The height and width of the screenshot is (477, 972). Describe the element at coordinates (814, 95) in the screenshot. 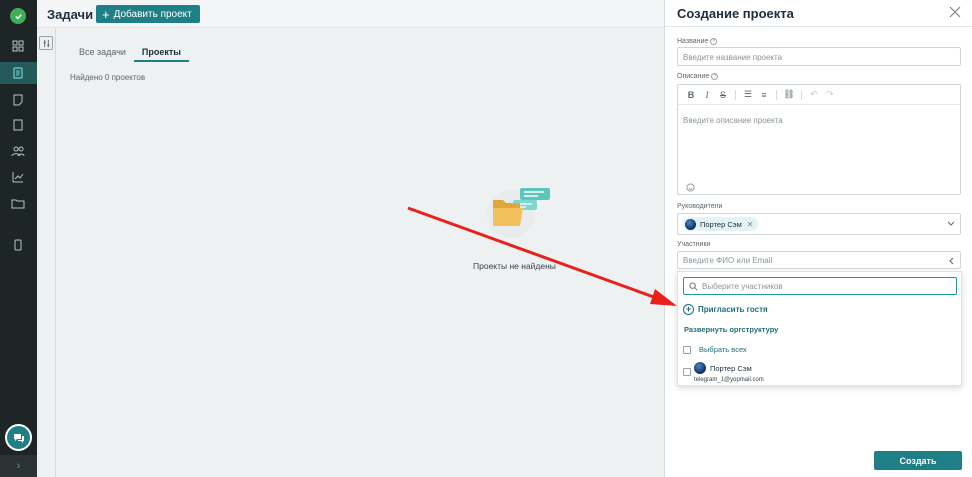

I see `undo-icon: ↶` at that location.